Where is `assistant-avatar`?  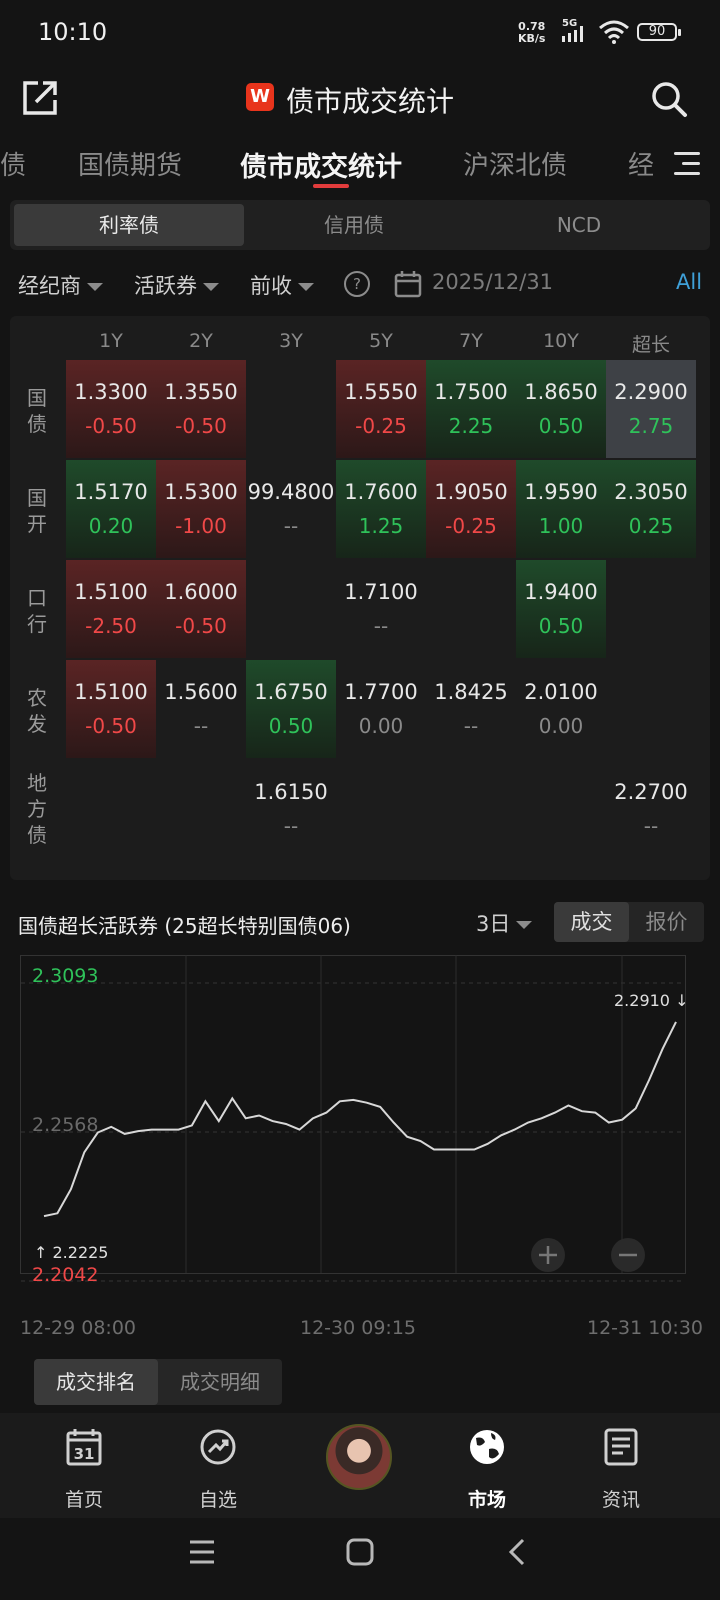 assistant-avatar is located at coordinates (359, 1457).